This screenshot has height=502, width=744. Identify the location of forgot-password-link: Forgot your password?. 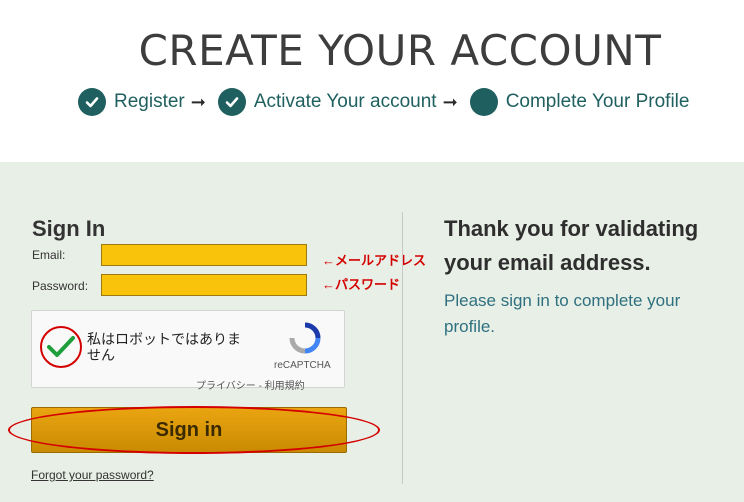
(92, 475).